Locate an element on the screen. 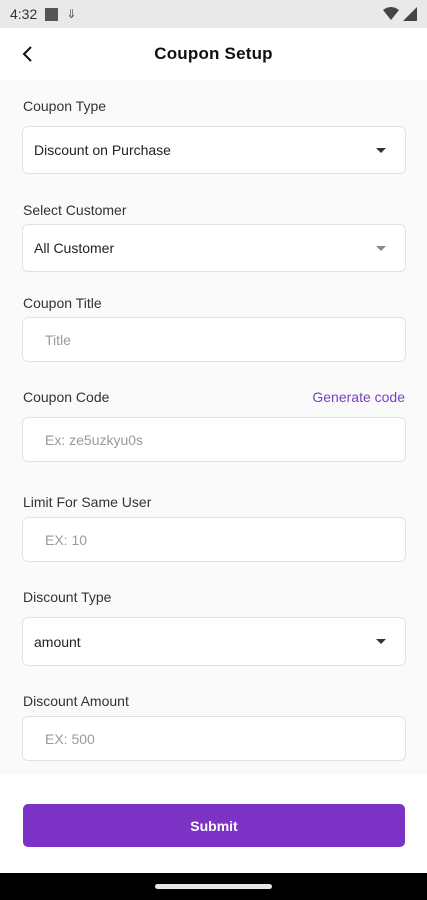 This screenshot has height=900, width=427. status-right is located at coordinates (400, 14).